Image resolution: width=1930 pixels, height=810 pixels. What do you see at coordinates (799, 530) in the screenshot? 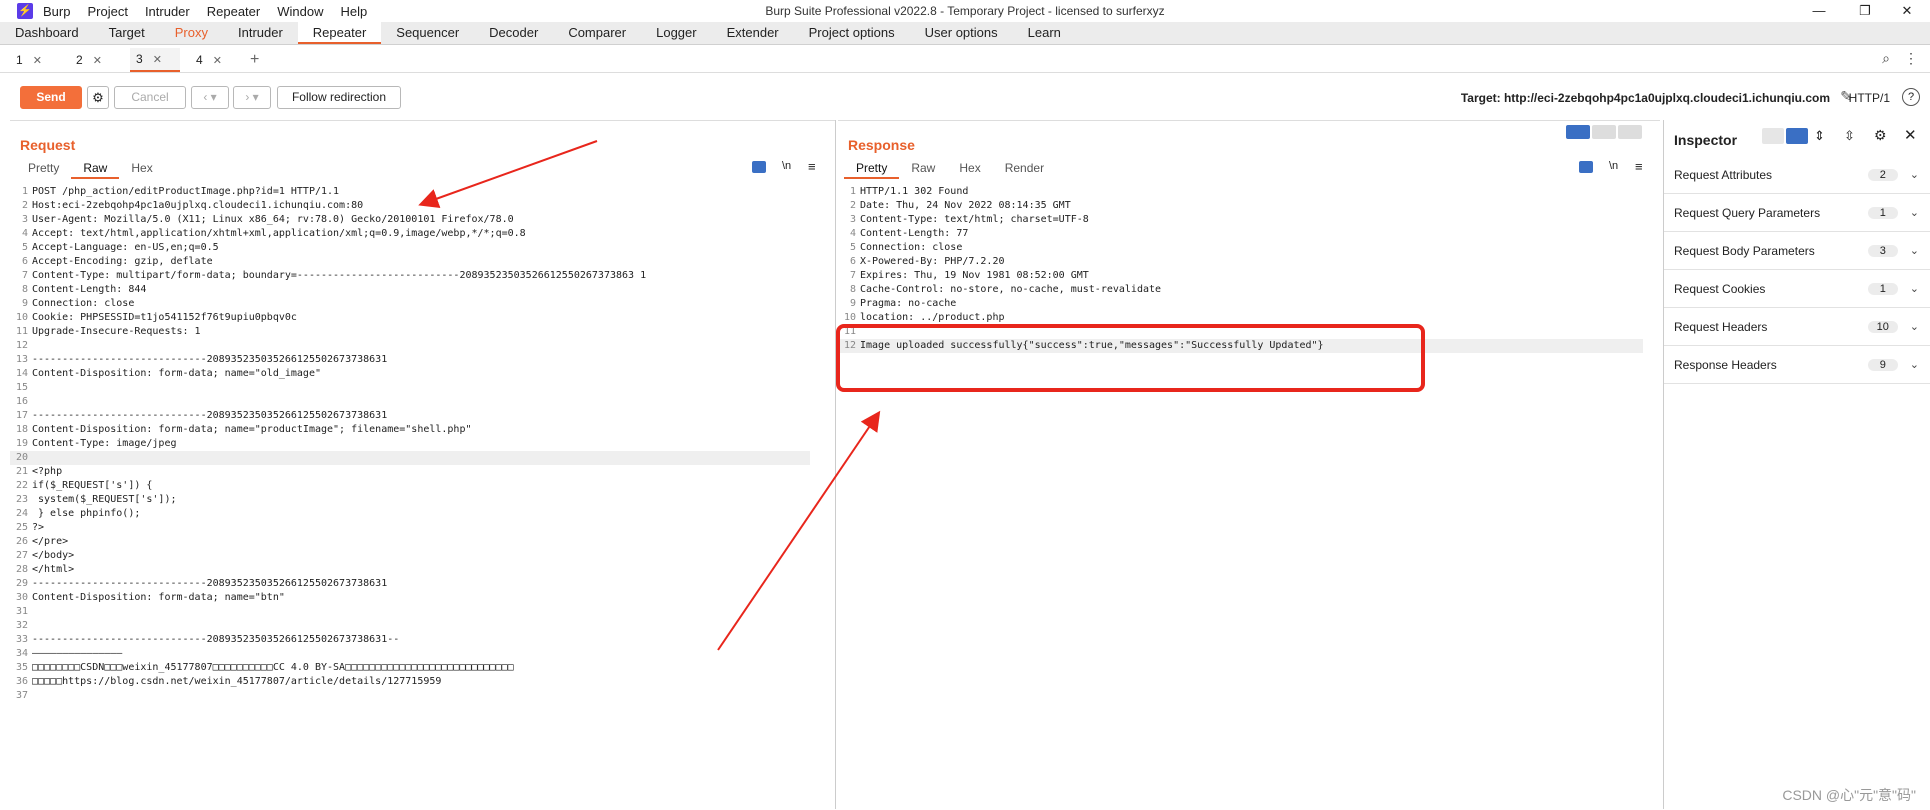
I see `annotation-arrow-response` at bounding box center [799, 530].